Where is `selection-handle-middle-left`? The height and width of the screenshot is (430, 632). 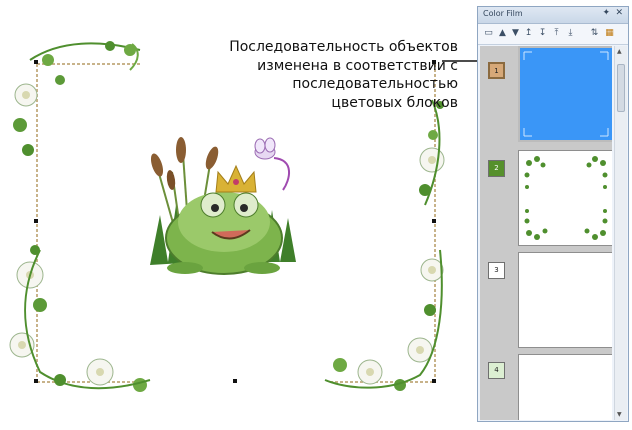
selection-handle-middle-left is located at coordinates (36, 221).